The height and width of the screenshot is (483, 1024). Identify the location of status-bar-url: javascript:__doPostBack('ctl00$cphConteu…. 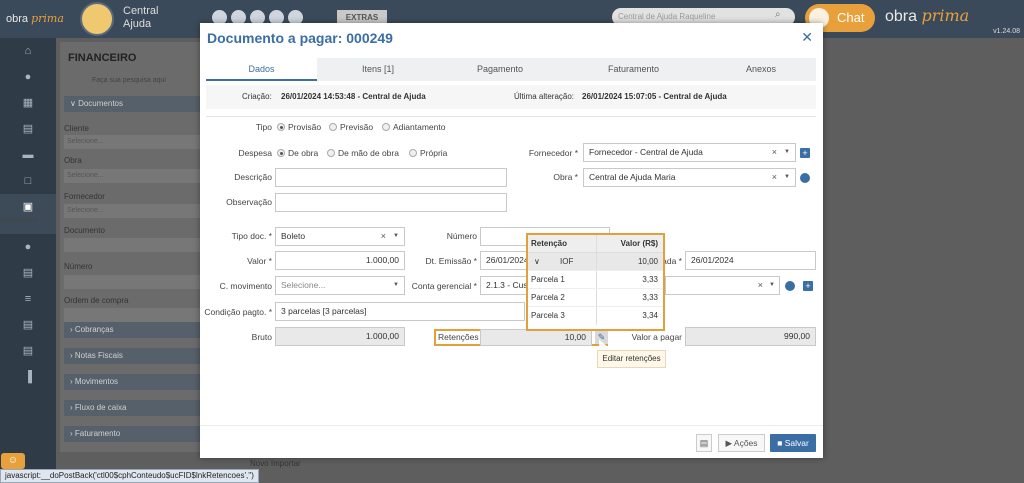
(129, 476).